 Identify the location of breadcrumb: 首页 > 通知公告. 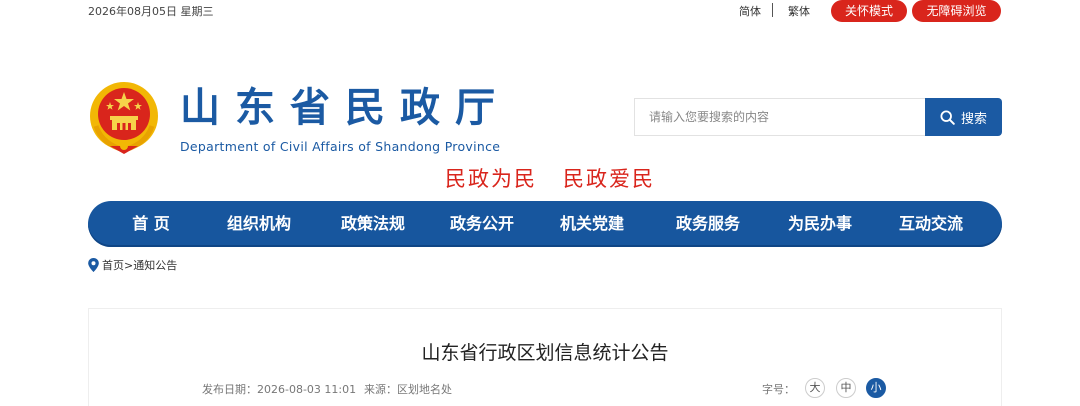
(132, 265).